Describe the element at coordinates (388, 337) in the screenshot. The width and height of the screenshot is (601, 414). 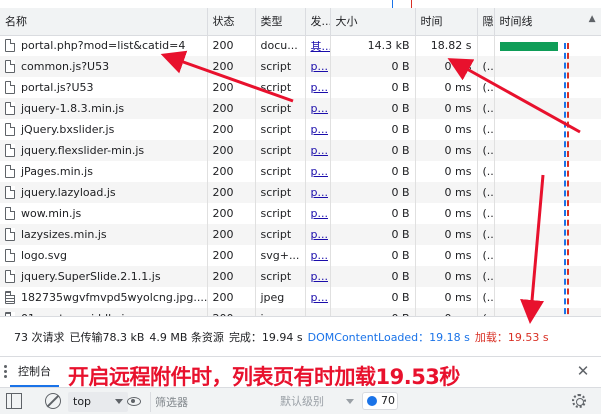
I see `dom-content-loaded-time: DOMContentLoaded：19.18 s` at that location.